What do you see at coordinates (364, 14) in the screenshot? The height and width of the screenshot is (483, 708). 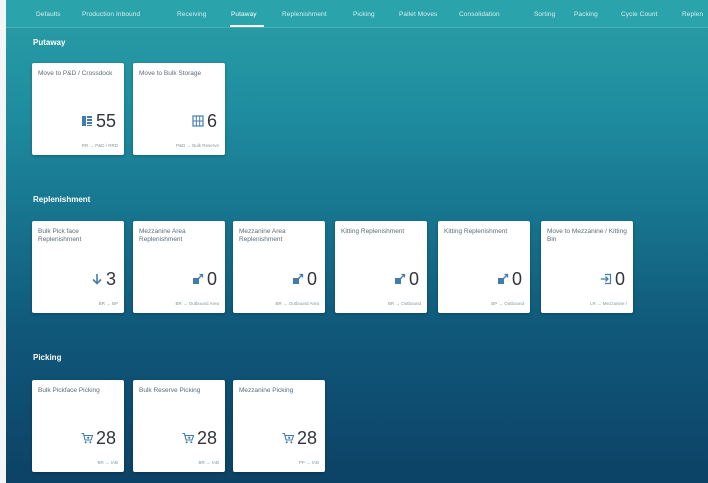 I see `tab-picking: Picking` at bounding box center [364, 14].